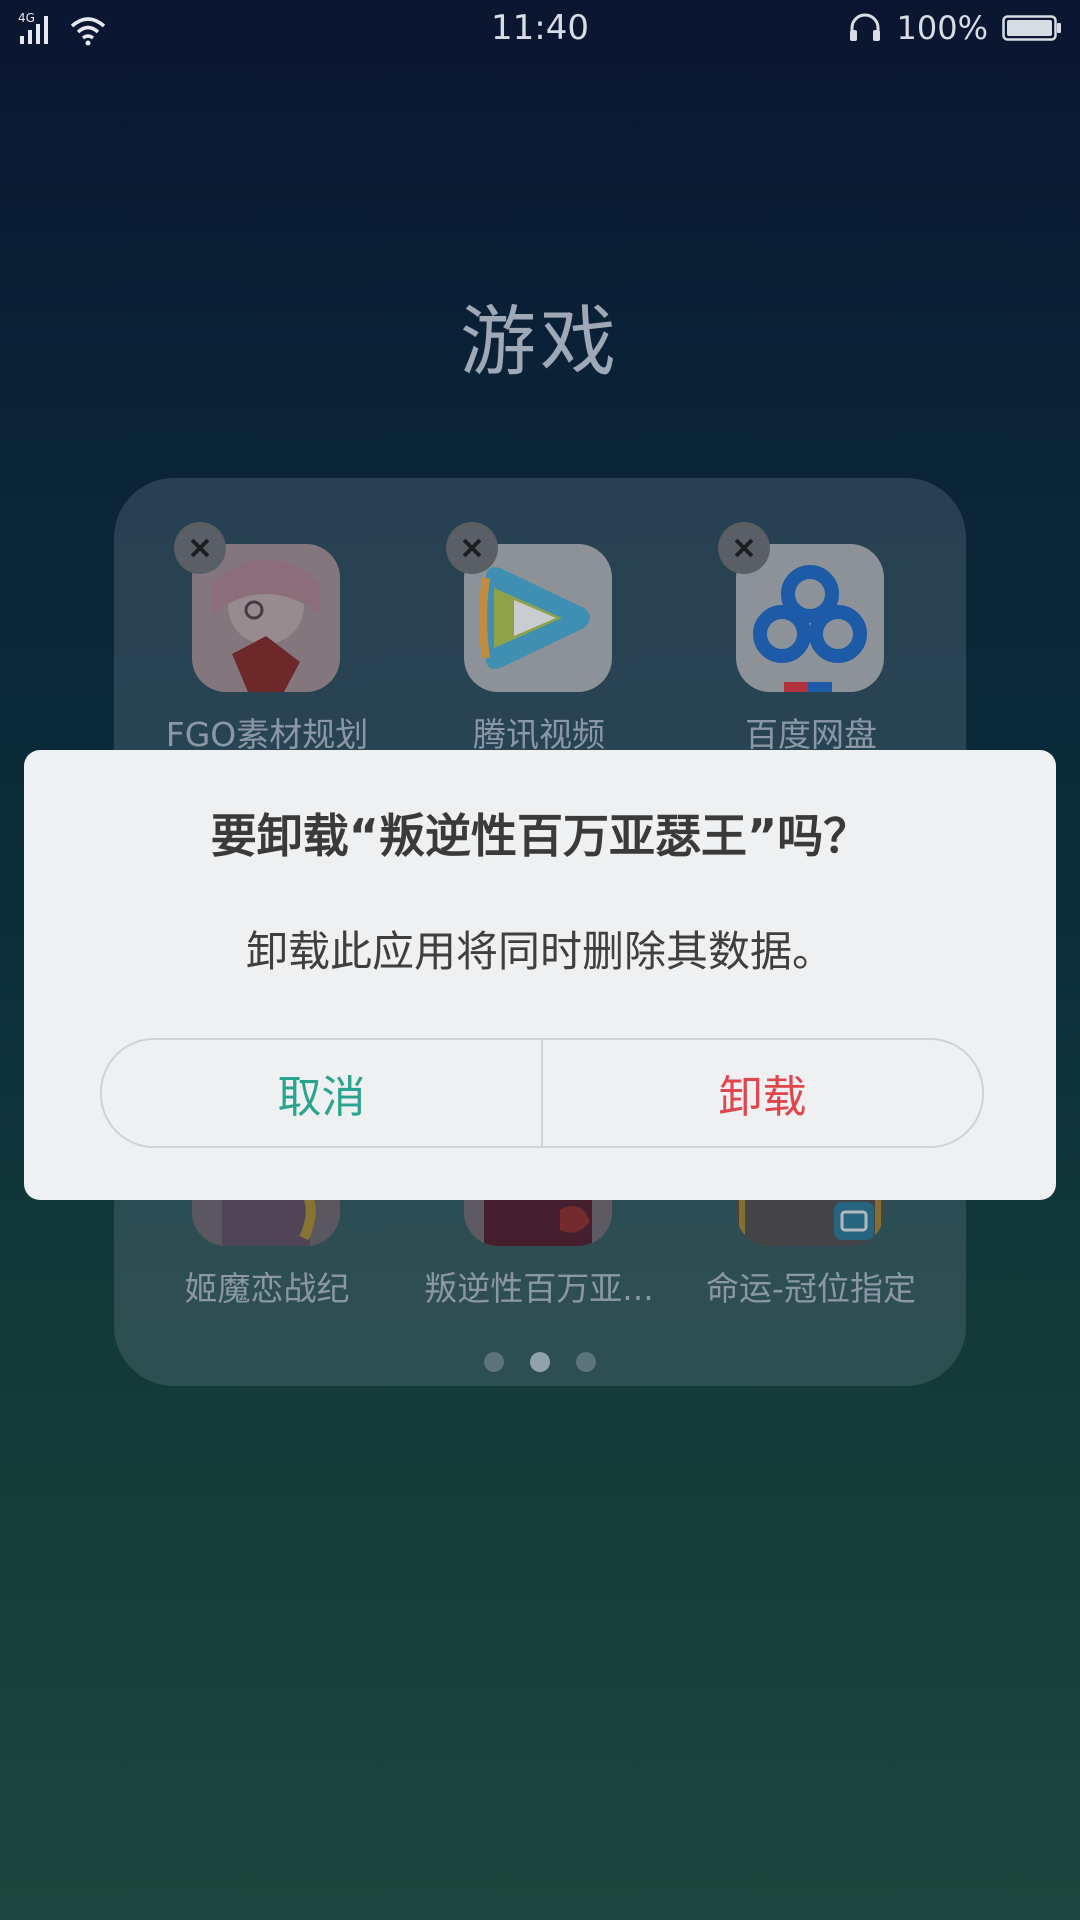  What do you see at coordinates (811, 637) in the screenshot?
I see `app-baidu-netdisk: 百度网盘` at bounding box center [811, 637].